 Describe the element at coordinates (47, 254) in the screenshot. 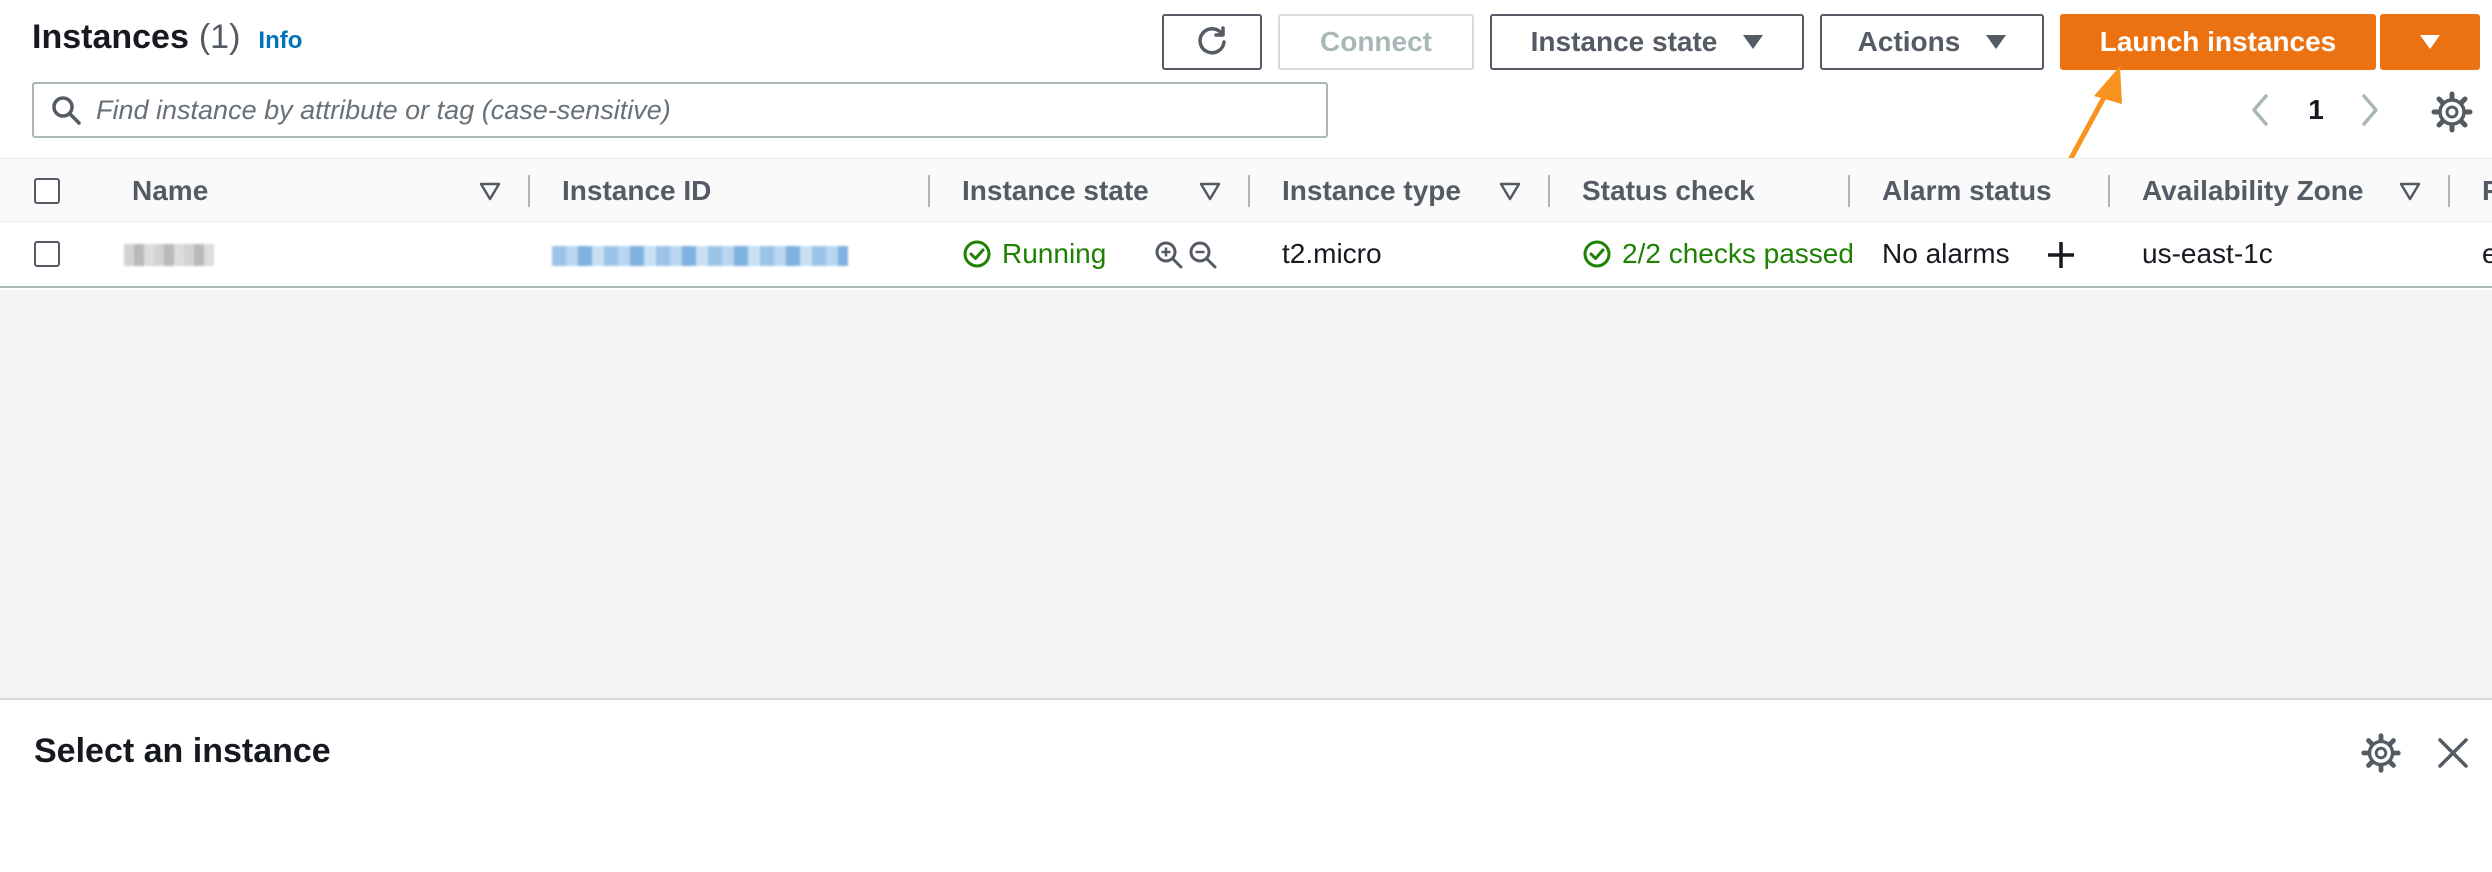

I see `row-checkbox` at that location.